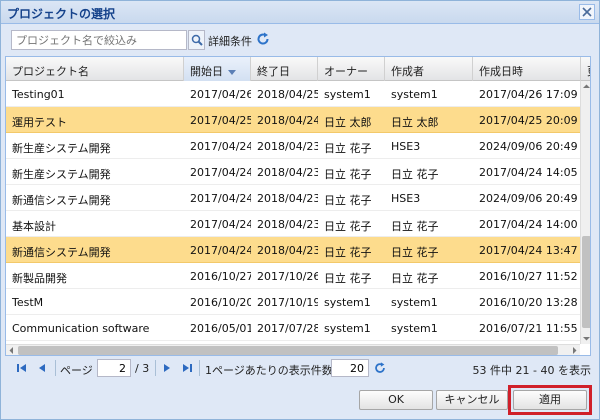 This screenshot has width=600, height=420. Describe the element at coordinates (528, 120) in the screenshot. I see `cell-created-at: 2017/04/25 20:09` at that location.